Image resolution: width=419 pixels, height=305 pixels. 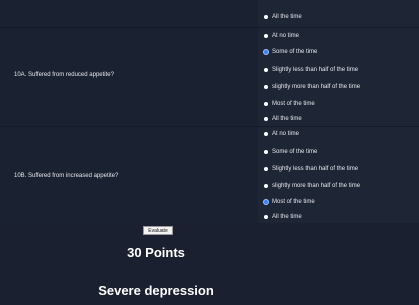 I want to click on q10a-option-at-no-time: At no time, so click(x=281, y=36).